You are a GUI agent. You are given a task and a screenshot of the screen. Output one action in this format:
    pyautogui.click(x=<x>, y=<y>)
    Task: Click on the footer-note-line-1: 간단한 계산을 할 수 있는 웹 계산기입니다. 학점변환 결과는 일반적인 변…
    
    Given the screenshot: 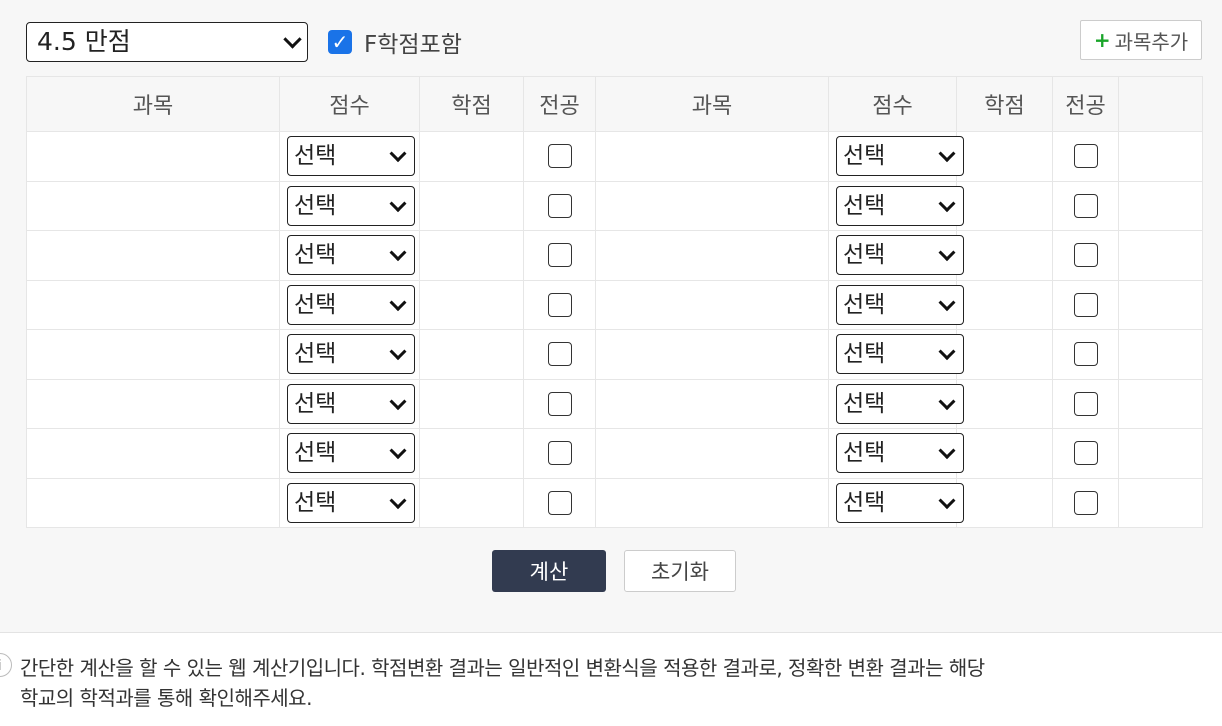 What is the action you would take?
    pyautogui.click(x=502, y=668)
    